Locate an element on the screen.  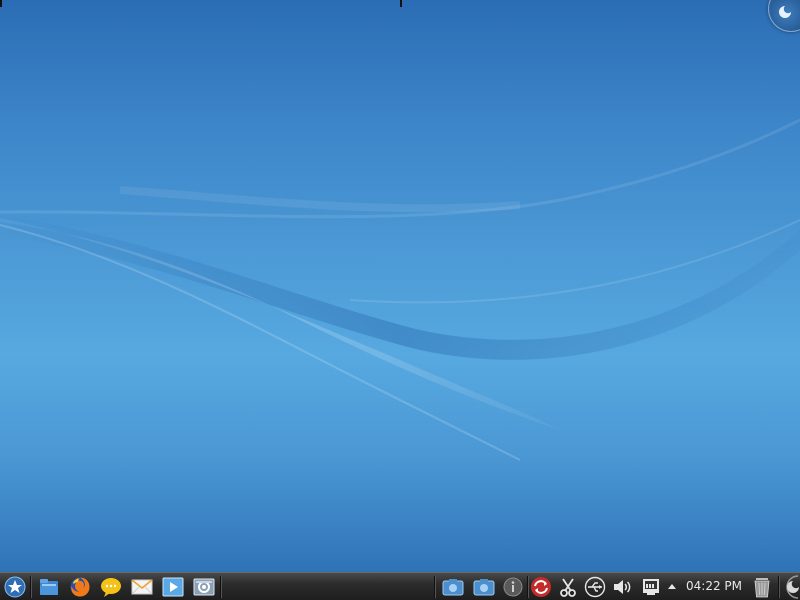
chat-icon is located at coordinates (111, 587).